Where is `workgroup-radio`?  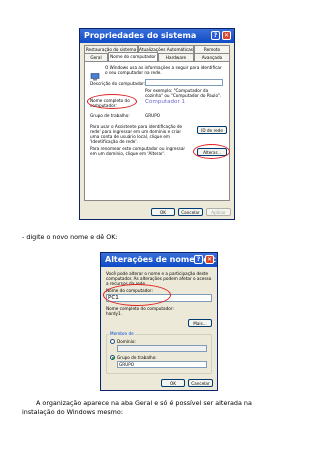 workgroup-radio is located at coordinates (112, 357).